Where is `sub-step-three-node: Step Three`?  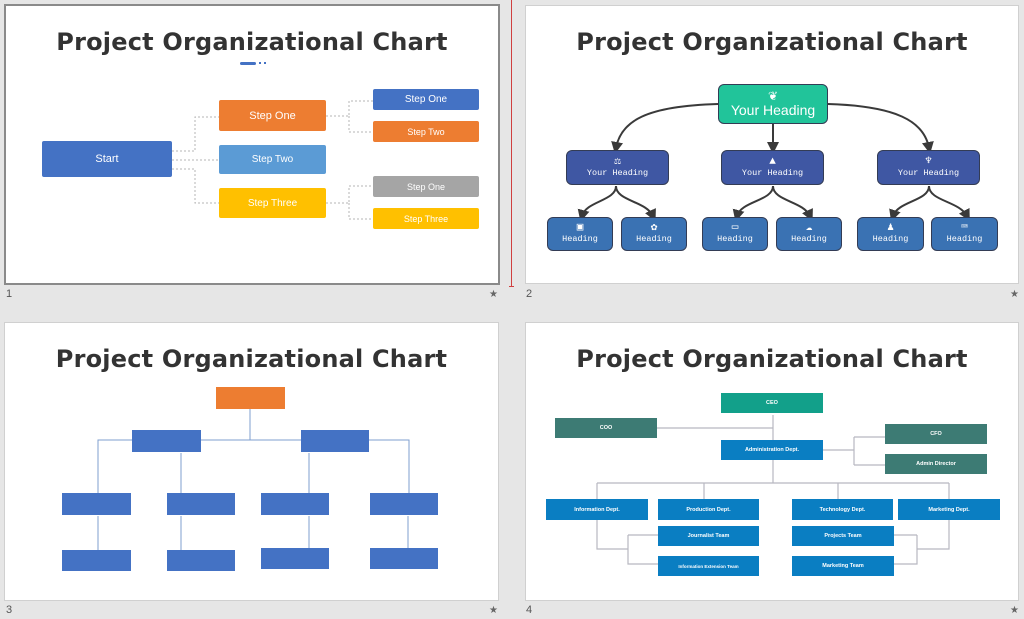
sub-step-three-node: Step Three is located at coordinates (426, 218).